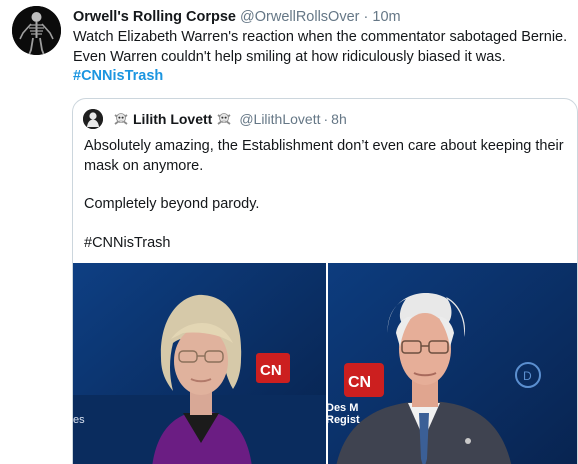 The height and width of the screenshot is (464, 578). What do you see at coordinates (386, 17) in the screenshot?
I see `tweet-timestamp: 10m` at bounding box center [386, 17].